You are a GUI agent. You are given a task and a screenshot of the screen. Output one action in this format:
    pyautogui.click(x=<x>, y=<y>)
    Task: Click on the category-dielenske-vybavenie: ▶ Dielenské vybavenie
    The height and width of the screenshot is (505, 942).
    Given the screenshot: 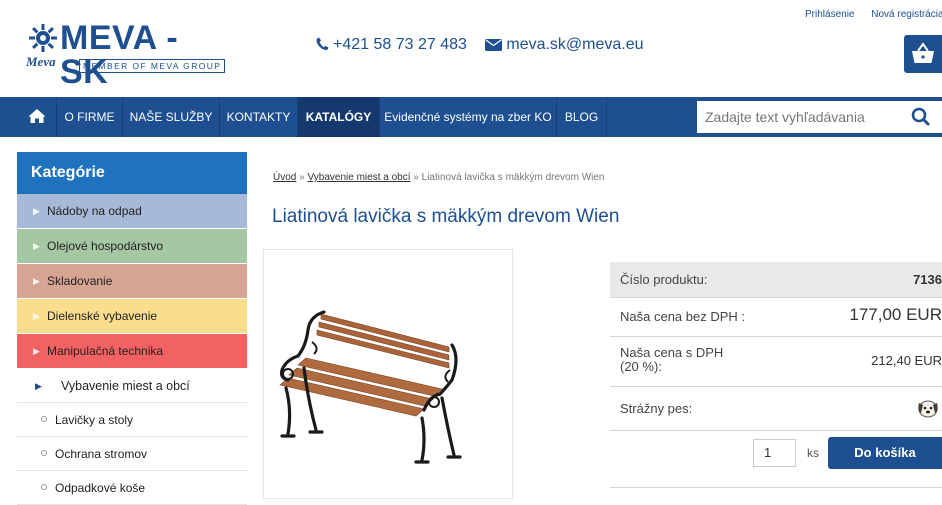 What is the action you would take?
    pyautogui.click(x=132, y=316)
    